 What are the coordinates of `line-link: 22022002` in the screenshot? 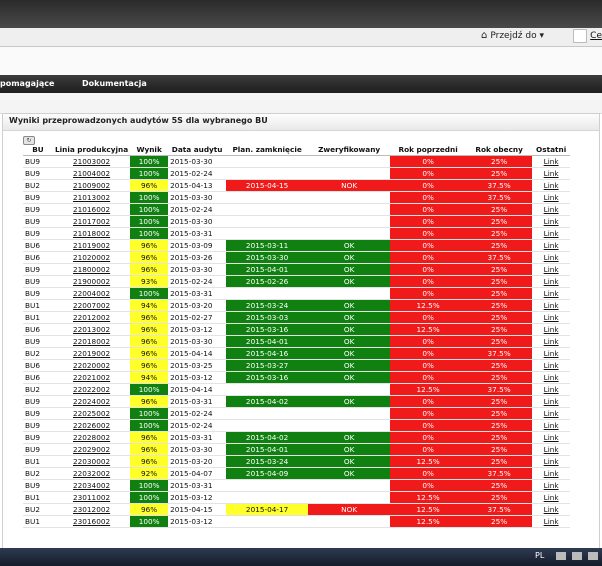 It's located at (91, 389).